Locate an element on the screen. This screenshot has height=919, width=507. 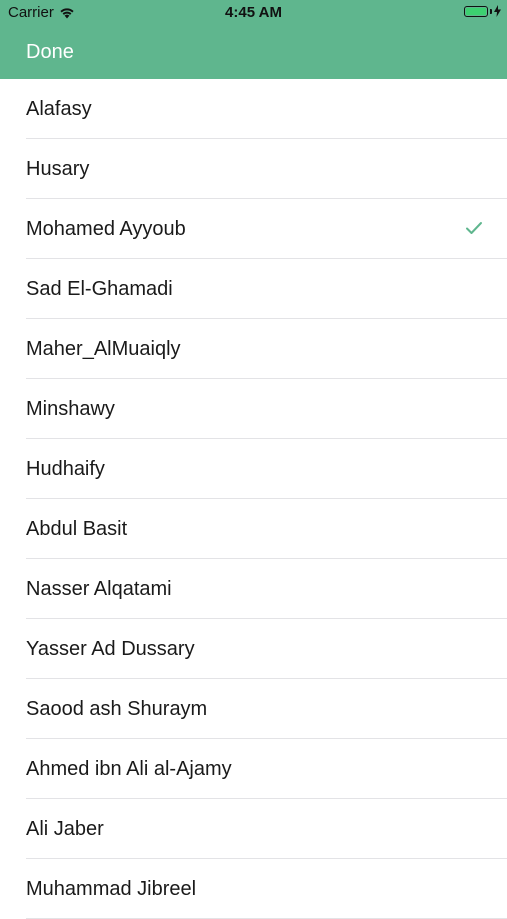
reciter-label: Ahmed ibn Ali al-Ajamy is located at coordinates (129, 769).